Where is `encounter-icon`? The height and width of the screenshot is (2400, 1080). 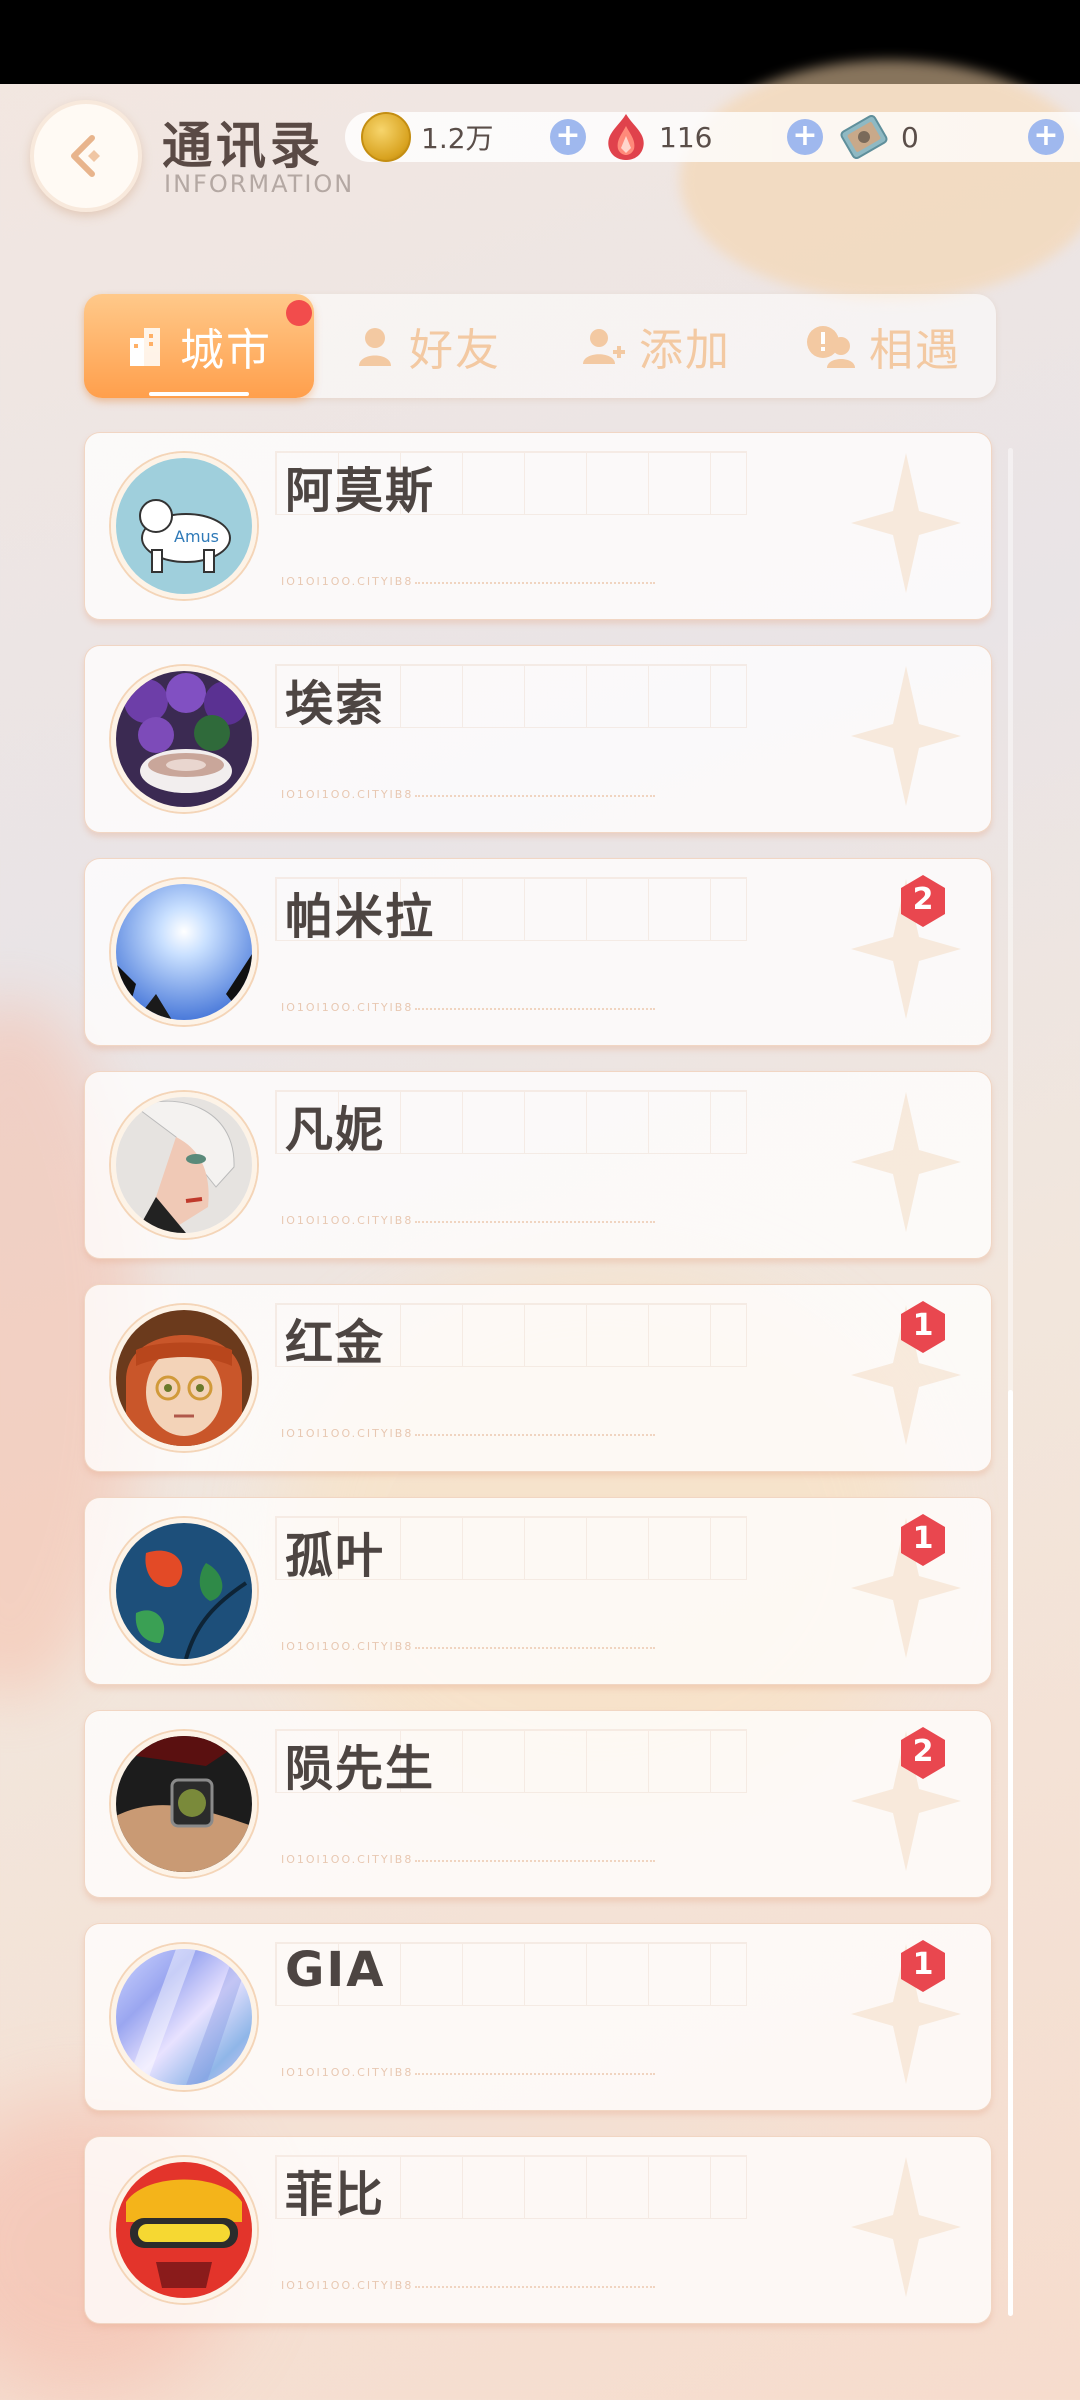
encounter-icon is located at coordinates (831, 347).